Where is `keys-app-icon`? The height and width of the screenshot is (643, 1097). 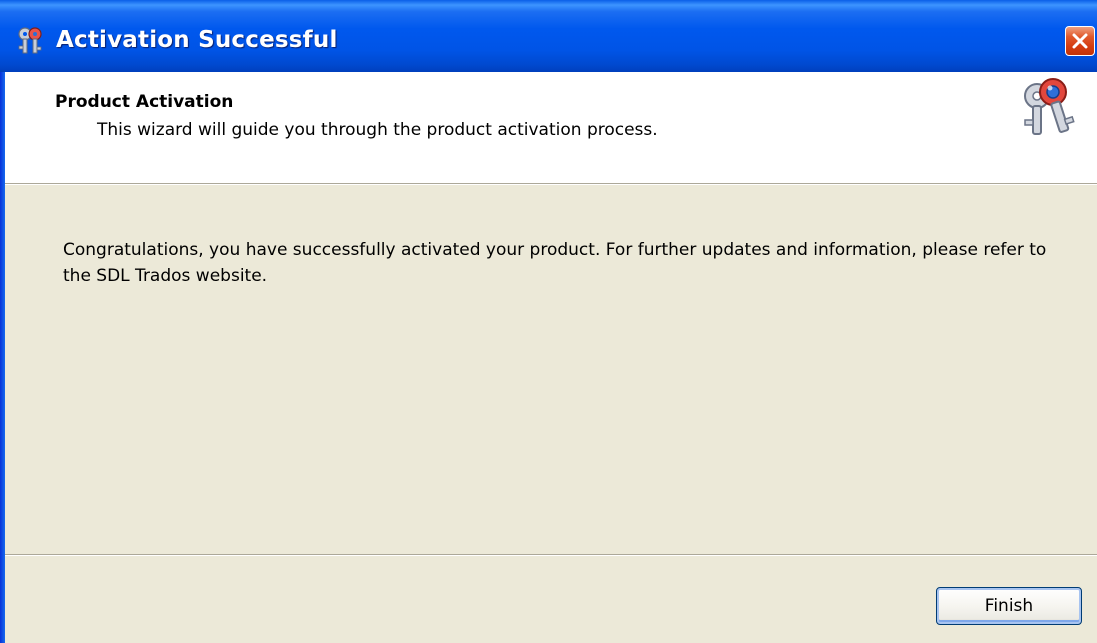
keys-app-icon is located at coordinates (30, 41).